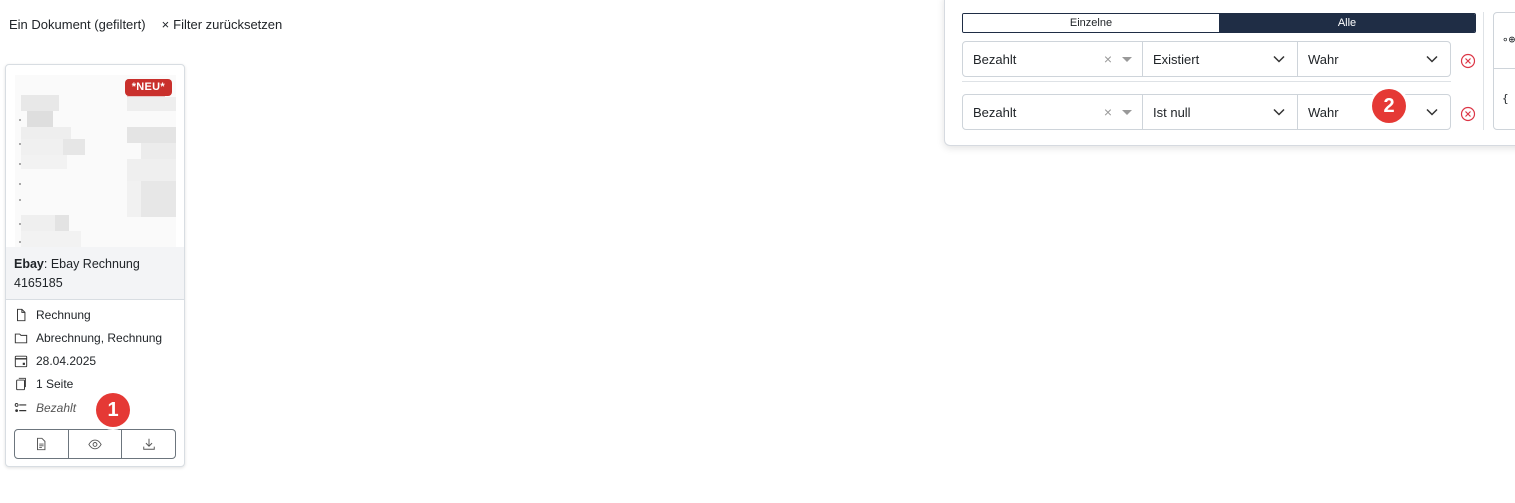 This screenshot has height=503, width=1515. Describe the element at coordinates (165, 24) in the screenshot. I see `close-icon: ×` at that location.